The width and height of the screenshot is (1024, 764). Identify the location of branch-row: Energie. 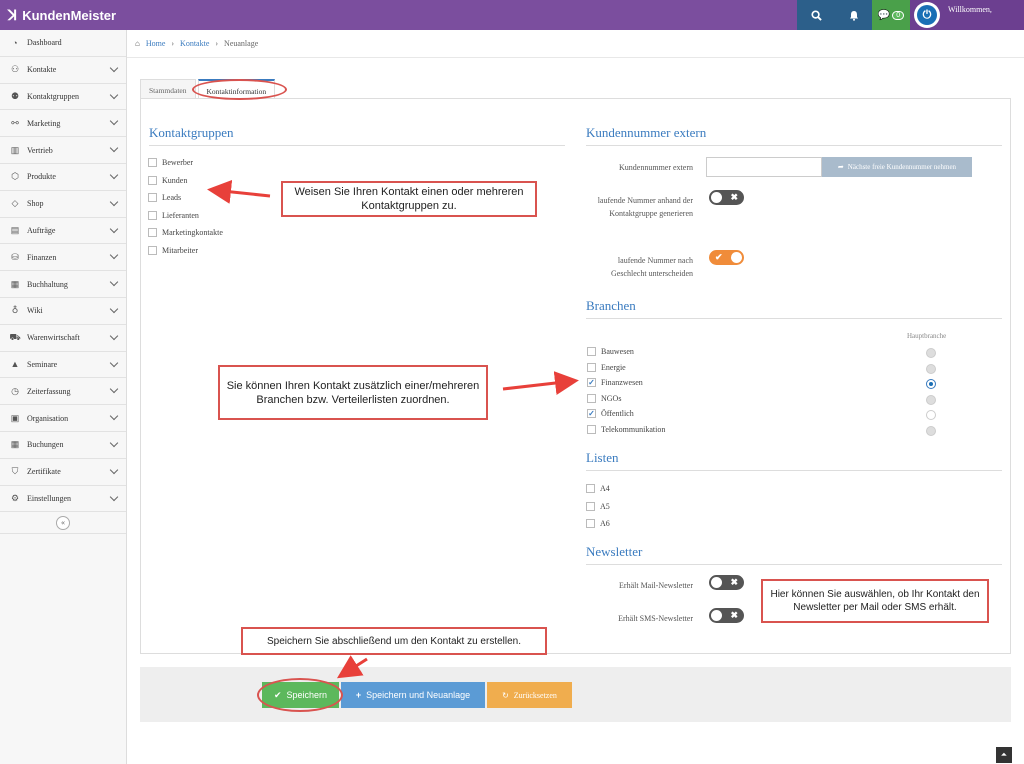
(606, 367).